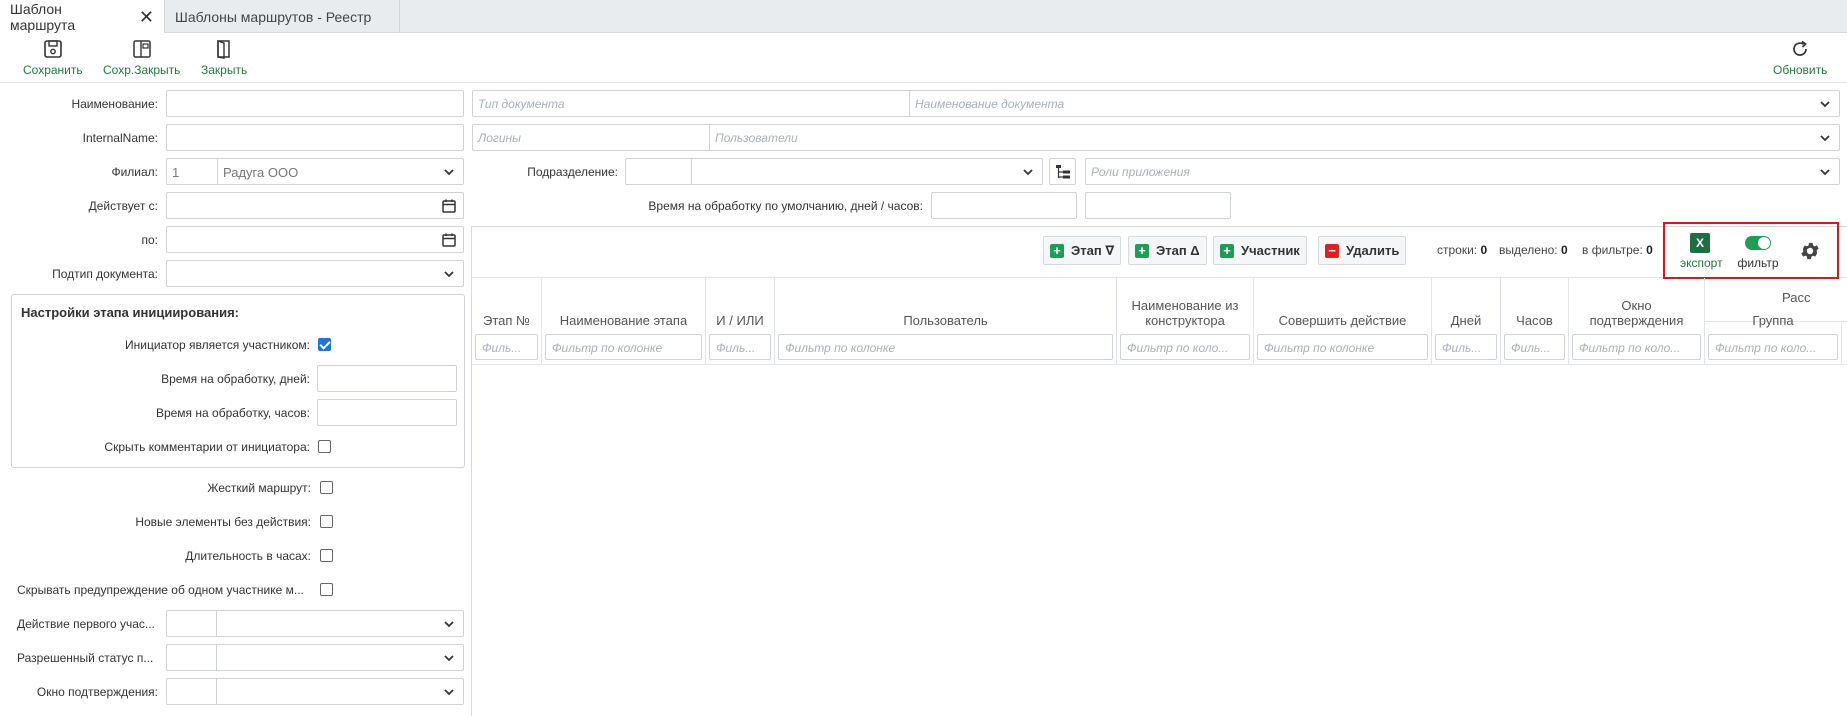 The width and height of the screenshot is (1847, 716). Describe the element at coordinates (315, 103) in the screenshot. I see `name-input` at that location.